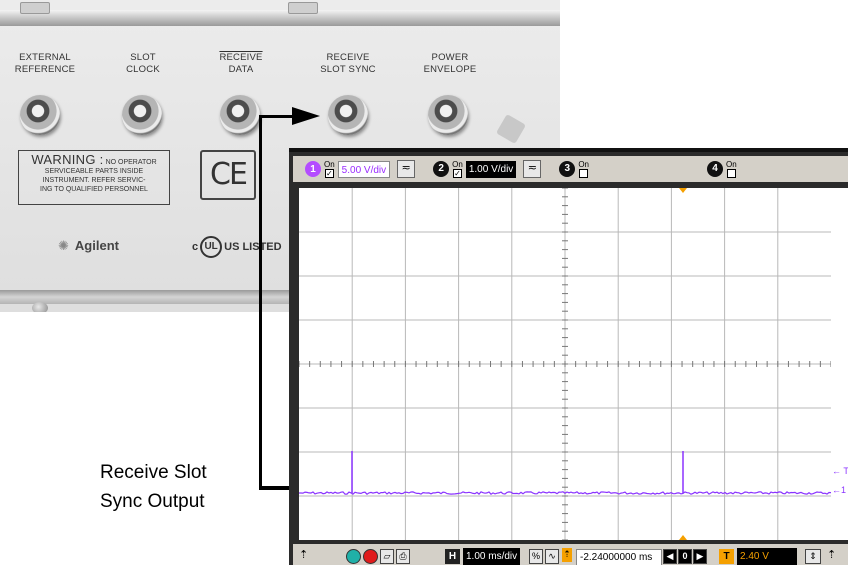  Describe the element at coordinates (683, 190) in the screenshot. I see `time-reference-marker-top-icon` at that location.